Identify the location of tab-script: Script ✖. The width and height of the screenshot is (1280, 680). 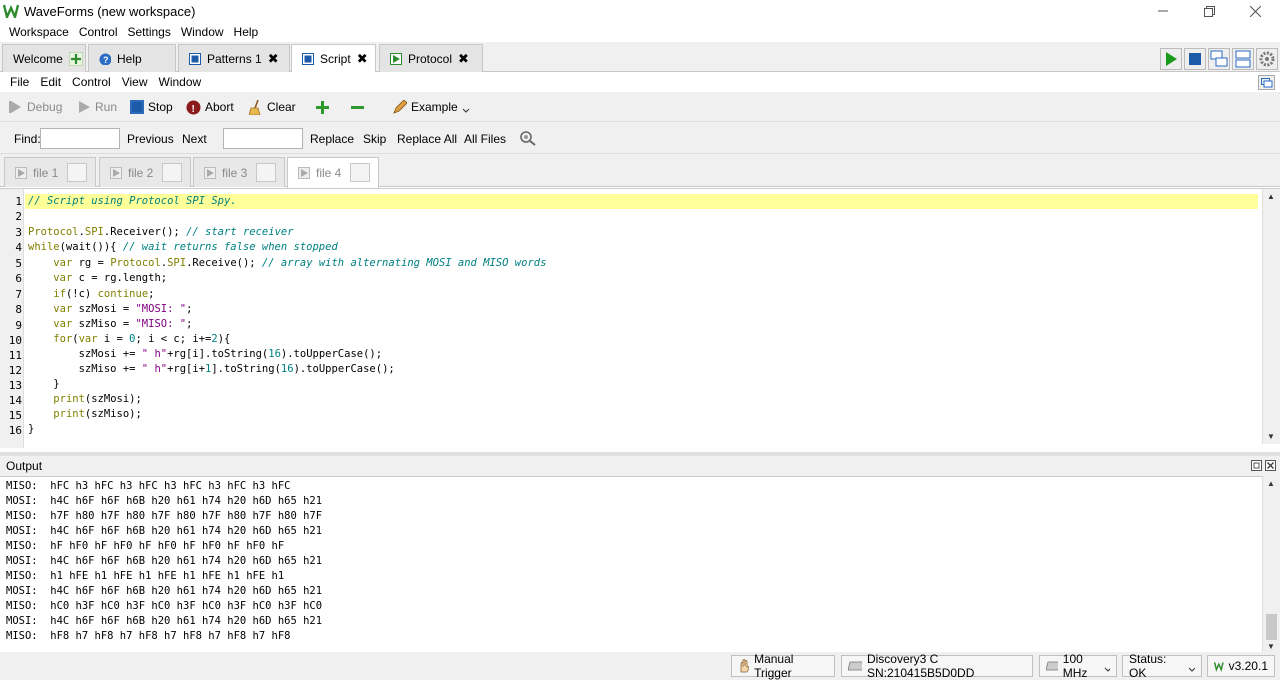
(333, 58).